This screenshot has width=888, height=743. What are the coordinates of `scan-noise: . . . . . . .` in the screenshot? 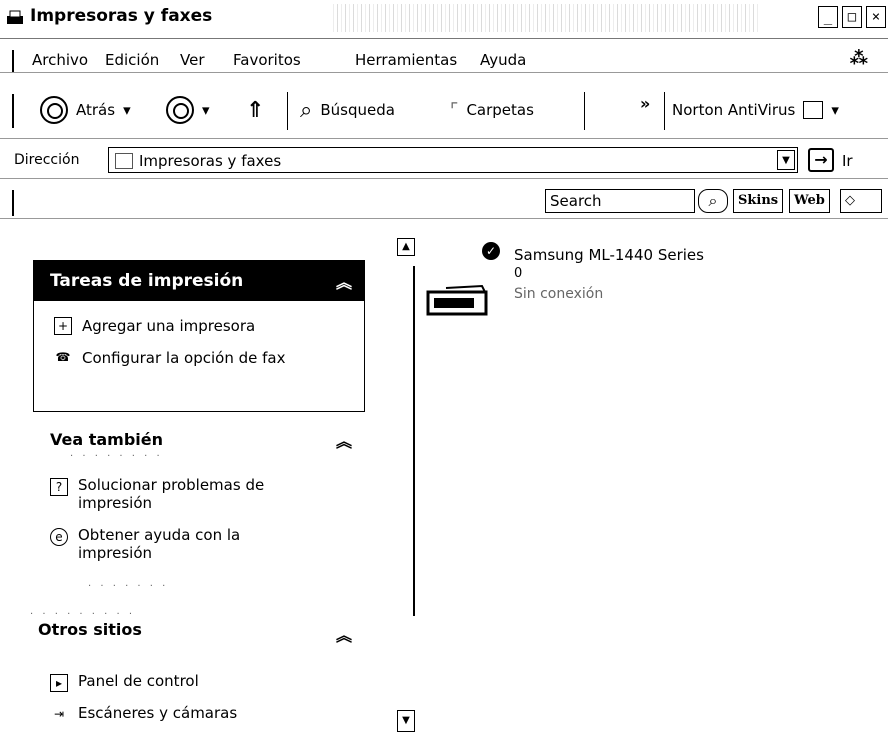 It's located at (128, 583).